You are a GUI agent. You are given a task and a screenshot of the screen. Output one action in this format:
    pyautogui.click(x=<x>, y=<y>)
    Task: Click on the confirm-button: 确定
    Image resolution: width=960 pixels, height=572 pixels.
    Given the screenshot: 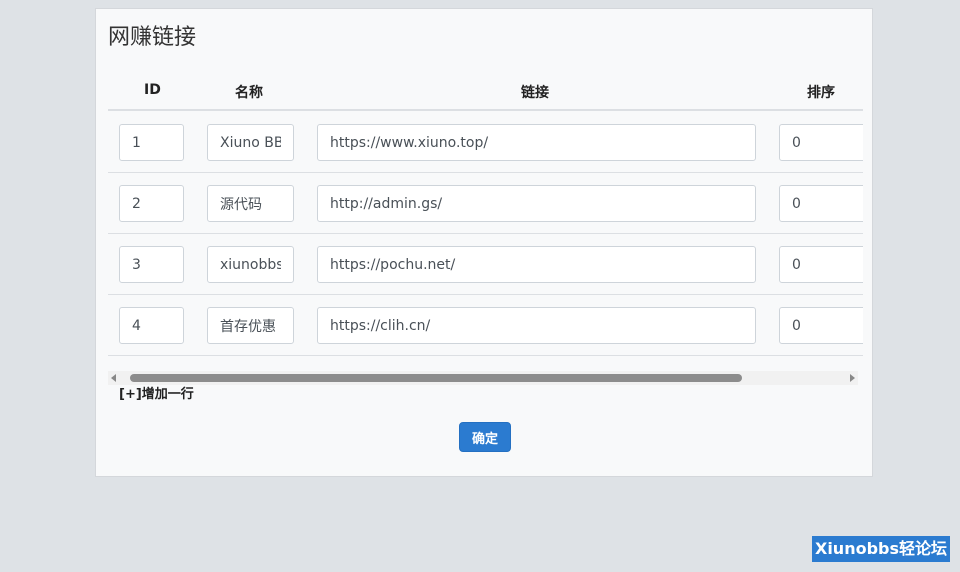 What is the action you would take?
    pyautogui.click(x=485, y=437)
    